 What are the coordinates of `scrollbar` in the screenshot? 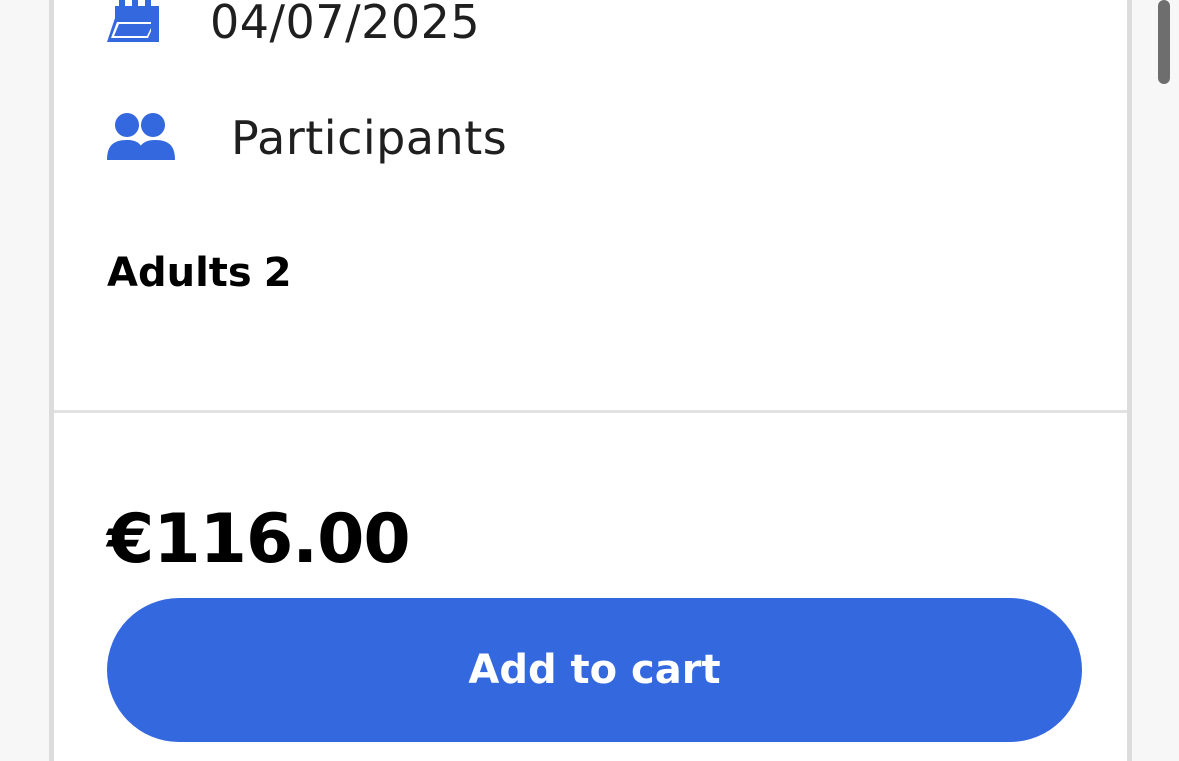 It's located at (1164, 42).